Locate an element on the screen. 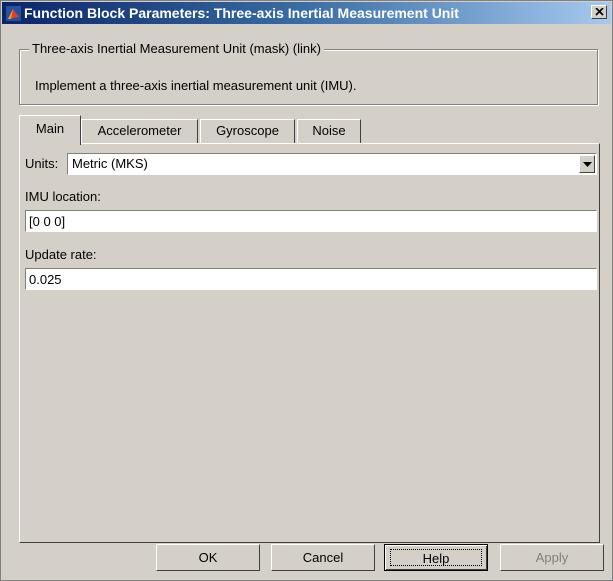 This screenshot has height=581, width=613. close-icon is located at coordinates (599, 12).